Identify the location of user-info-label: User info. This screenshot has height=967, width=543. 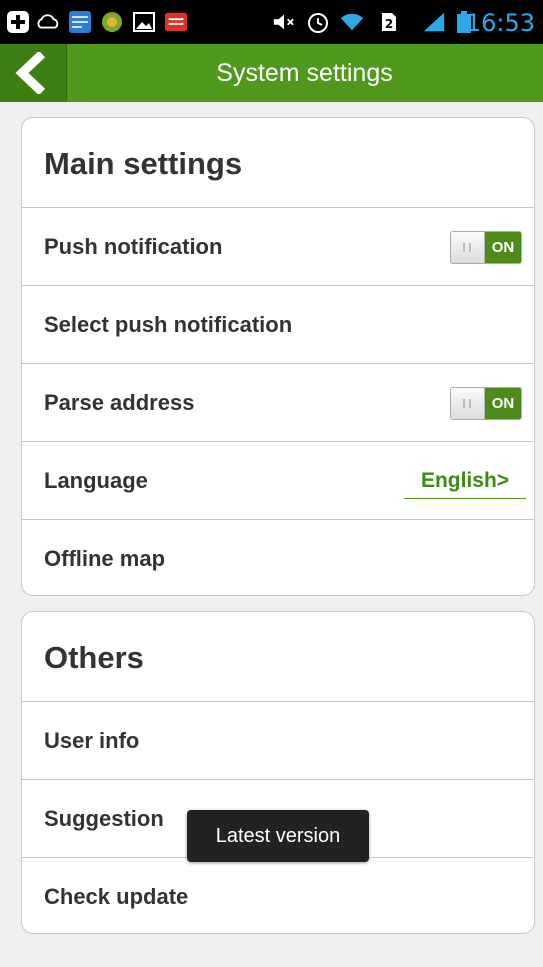
(92, 740).